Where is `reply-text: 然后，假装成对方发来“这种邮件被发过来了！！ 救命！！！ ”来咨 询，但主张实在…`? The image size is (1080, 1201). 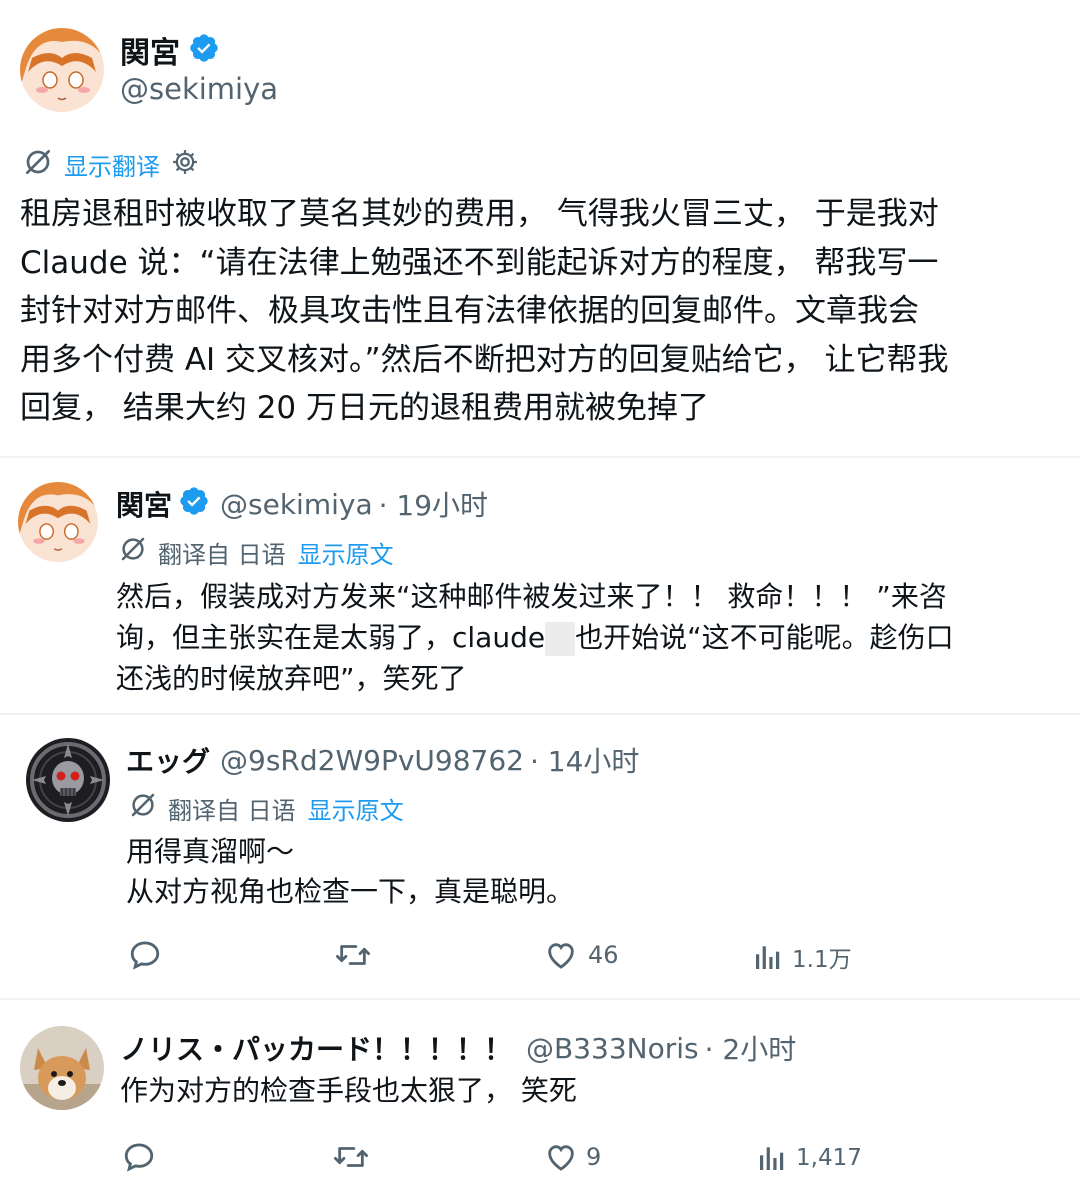
reply-text: 然后，假装成对方发来“这种邮件被发过来了！！ 救命！！！ ”来咨 询，但主张实在… is located at coordinates (535, 637).